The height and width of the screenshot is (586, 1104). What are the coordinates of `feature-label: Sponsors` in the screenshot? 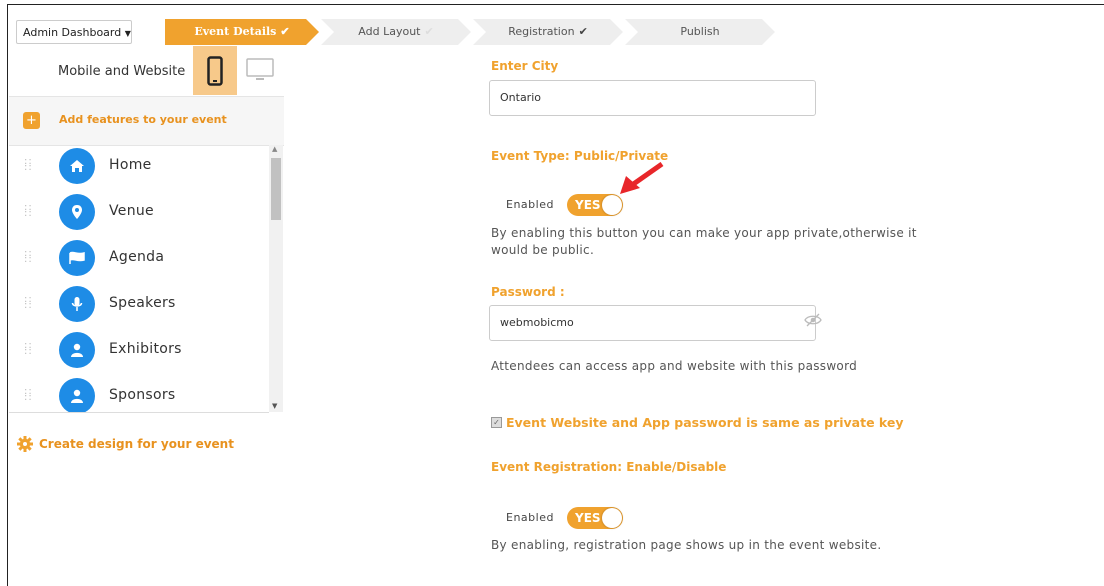 It's located at (142, 395).